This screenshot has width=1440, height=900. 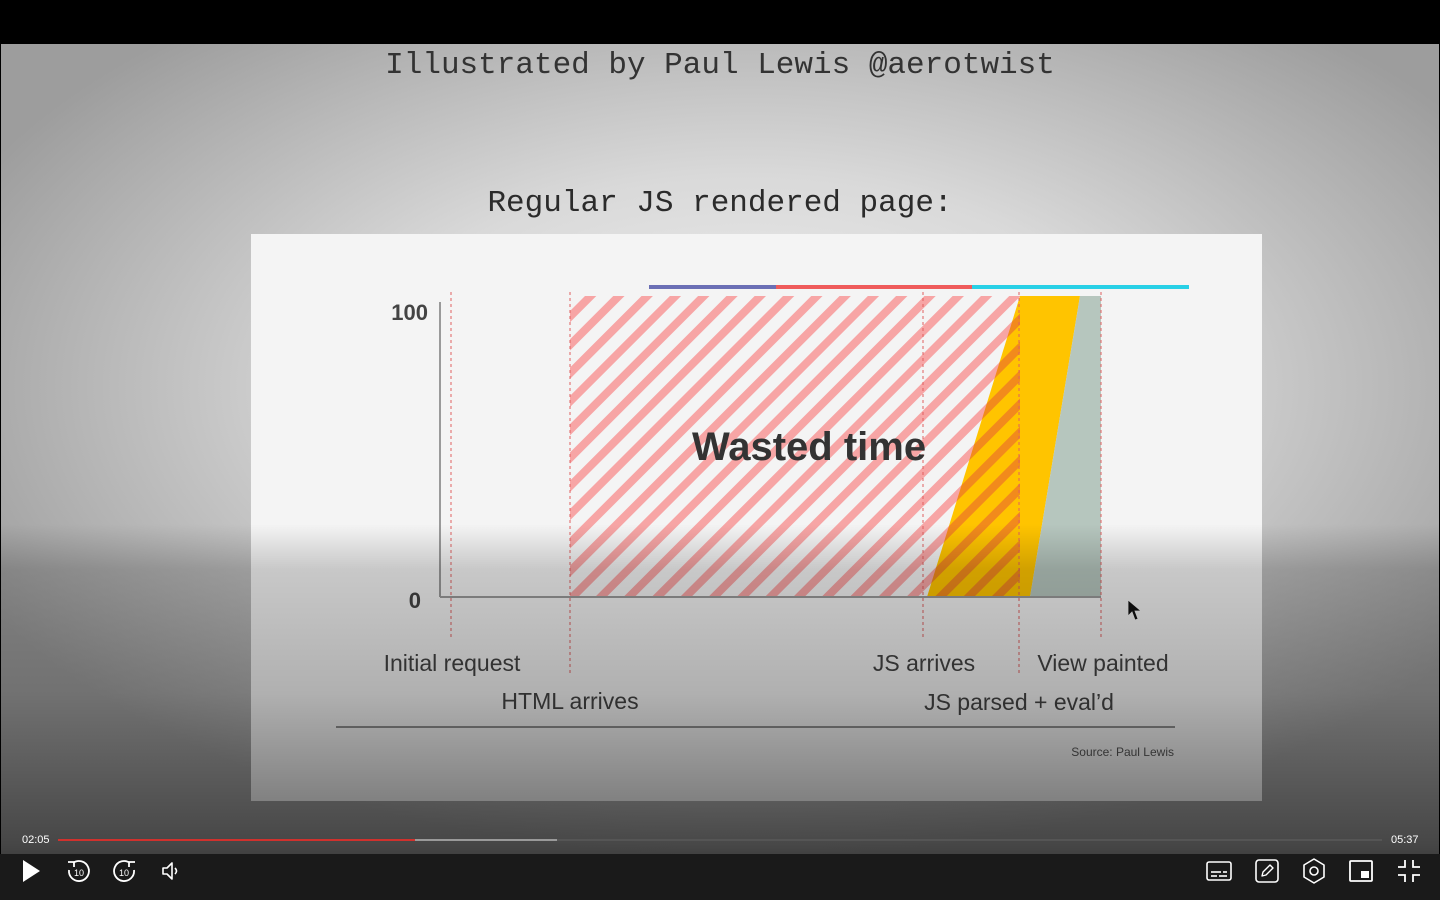 I want to click on rewind-10-button: 10, so click(x=78, y=871).